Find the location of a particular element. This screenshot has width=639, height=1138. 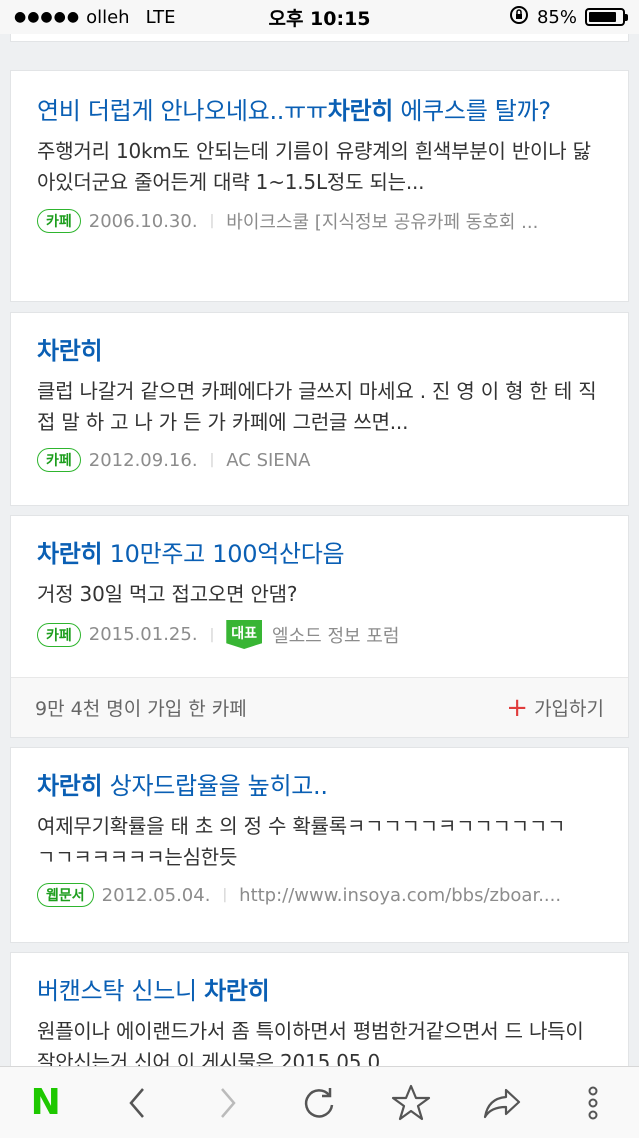

result-snippet: 거정 30일 먹고 접고오면 안댐? is located at coordinates (167, 594).